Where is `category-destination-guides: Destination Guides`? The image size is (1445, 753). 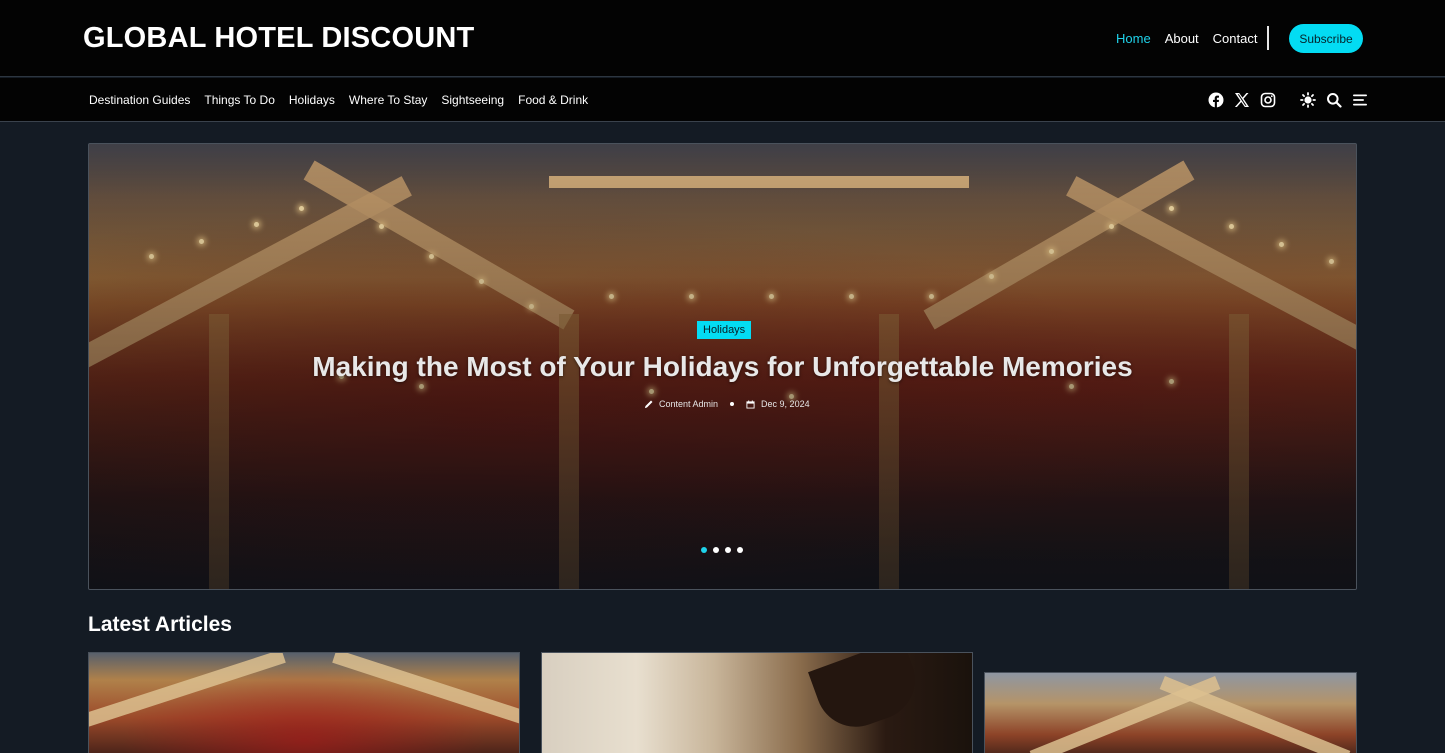 category-destination-guides: Destination Guides is located at coordinates (139, 100).